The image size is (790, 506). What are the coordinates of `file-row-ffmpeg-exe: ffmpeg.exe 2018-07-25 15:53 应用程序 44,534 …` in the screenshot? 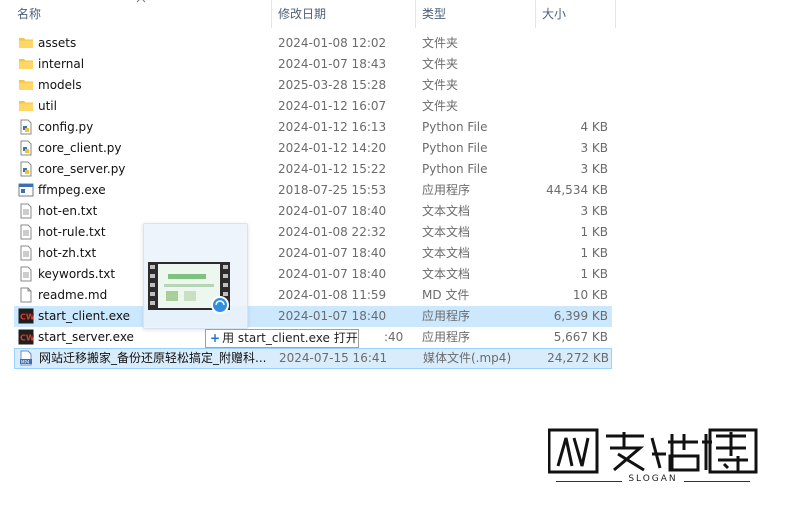 It's located at (313, 190).